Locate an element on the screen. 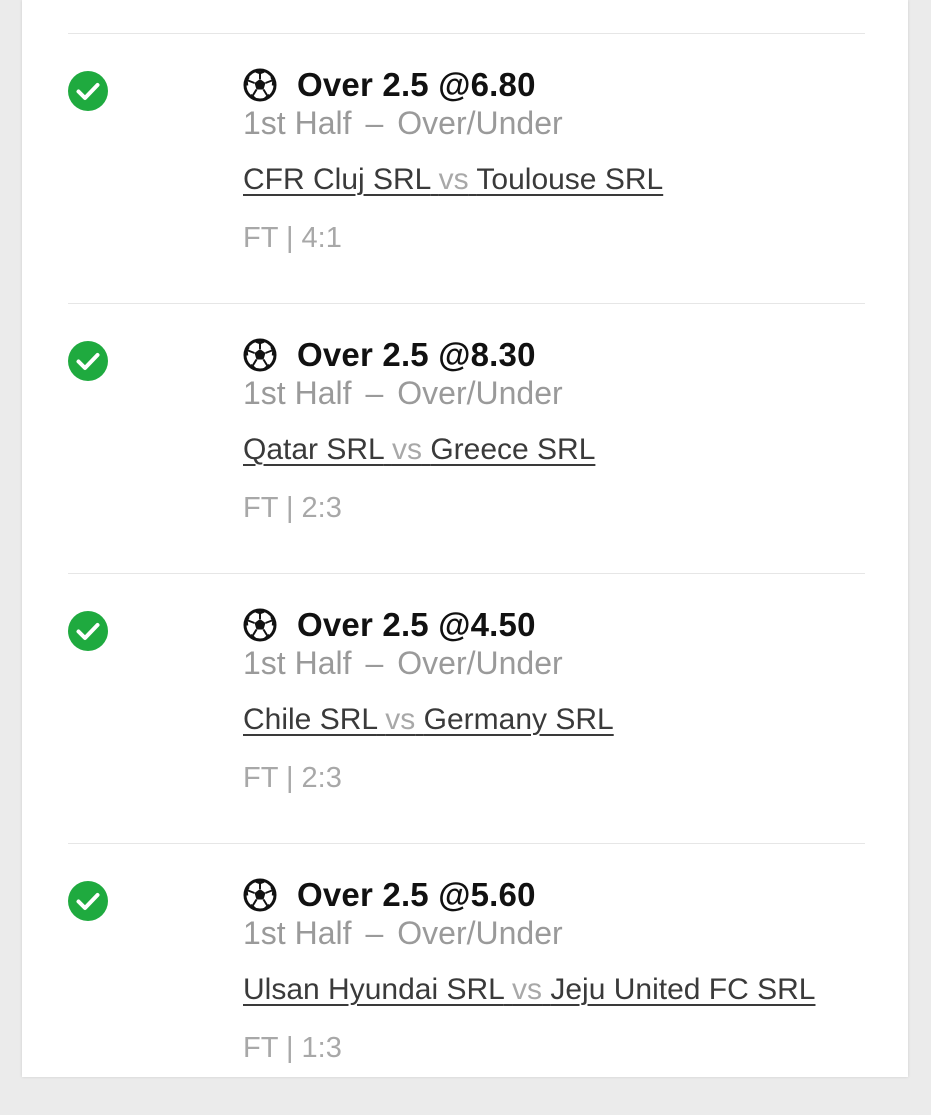  pick-row: Over 2.5 @6.80 is located at coordinates (389, 85).